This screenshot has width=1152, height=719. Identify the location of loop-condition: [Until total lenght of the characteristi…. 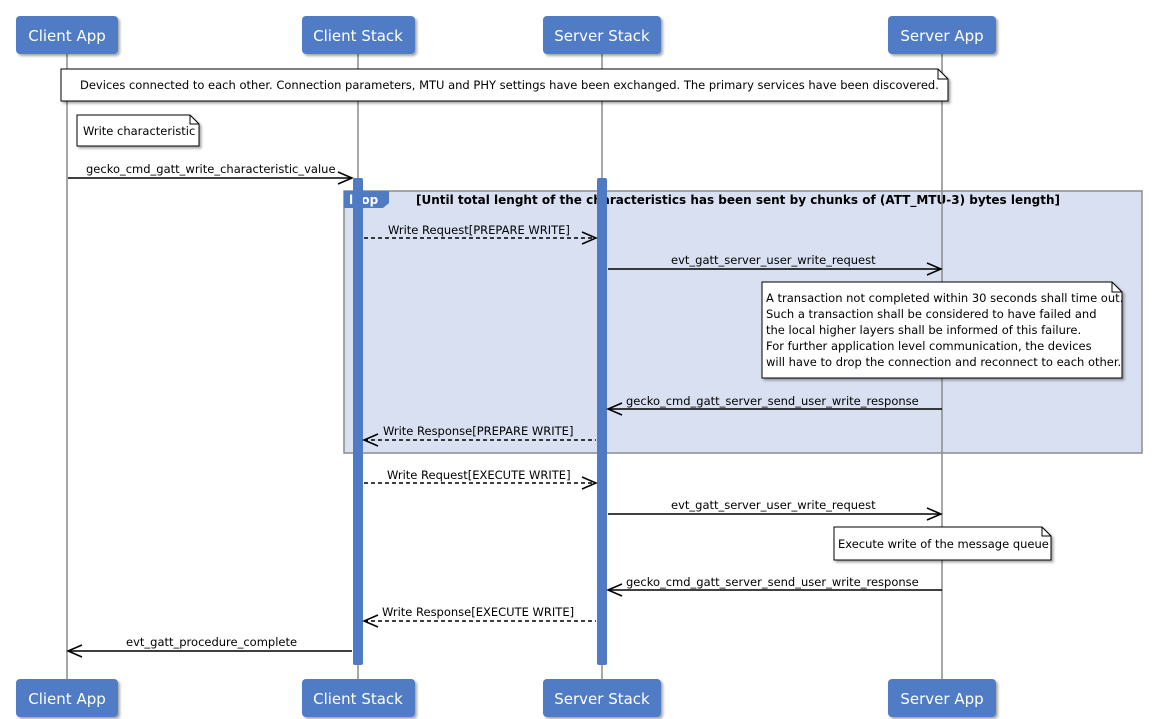
(738, 200).